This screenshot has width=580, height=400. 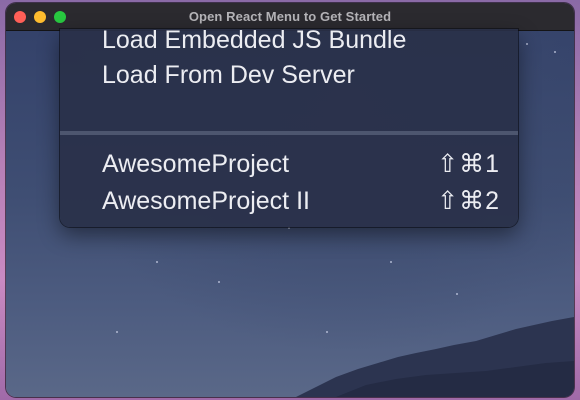 I want to click on menu-item-load-embedded-bundle: Load Embedded JS Bundle, so click(x=301, y=43).